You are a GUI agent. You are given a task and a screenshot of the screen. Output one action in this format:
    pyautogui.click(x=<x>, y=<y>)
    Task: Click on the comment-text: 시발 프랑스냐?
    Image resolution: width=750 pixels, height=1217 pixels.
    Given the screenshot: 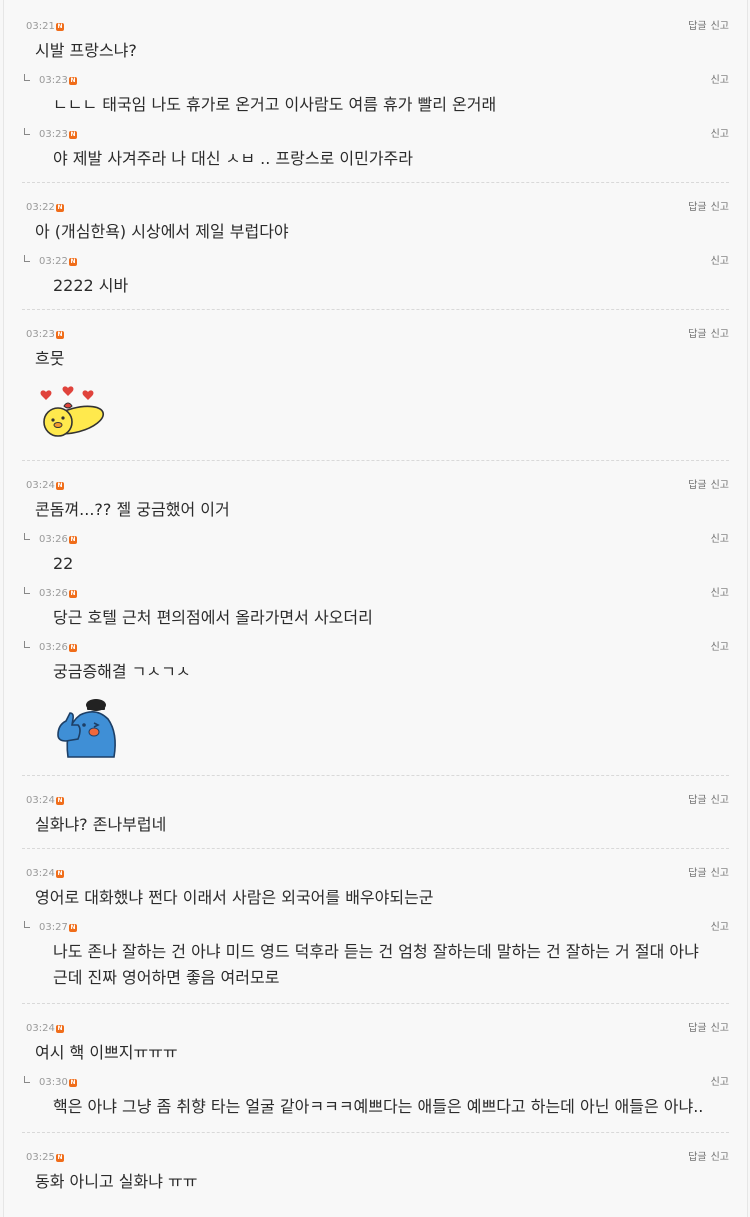 What is the action you would take?
    pyautogui.click(x=86, y=50)
    